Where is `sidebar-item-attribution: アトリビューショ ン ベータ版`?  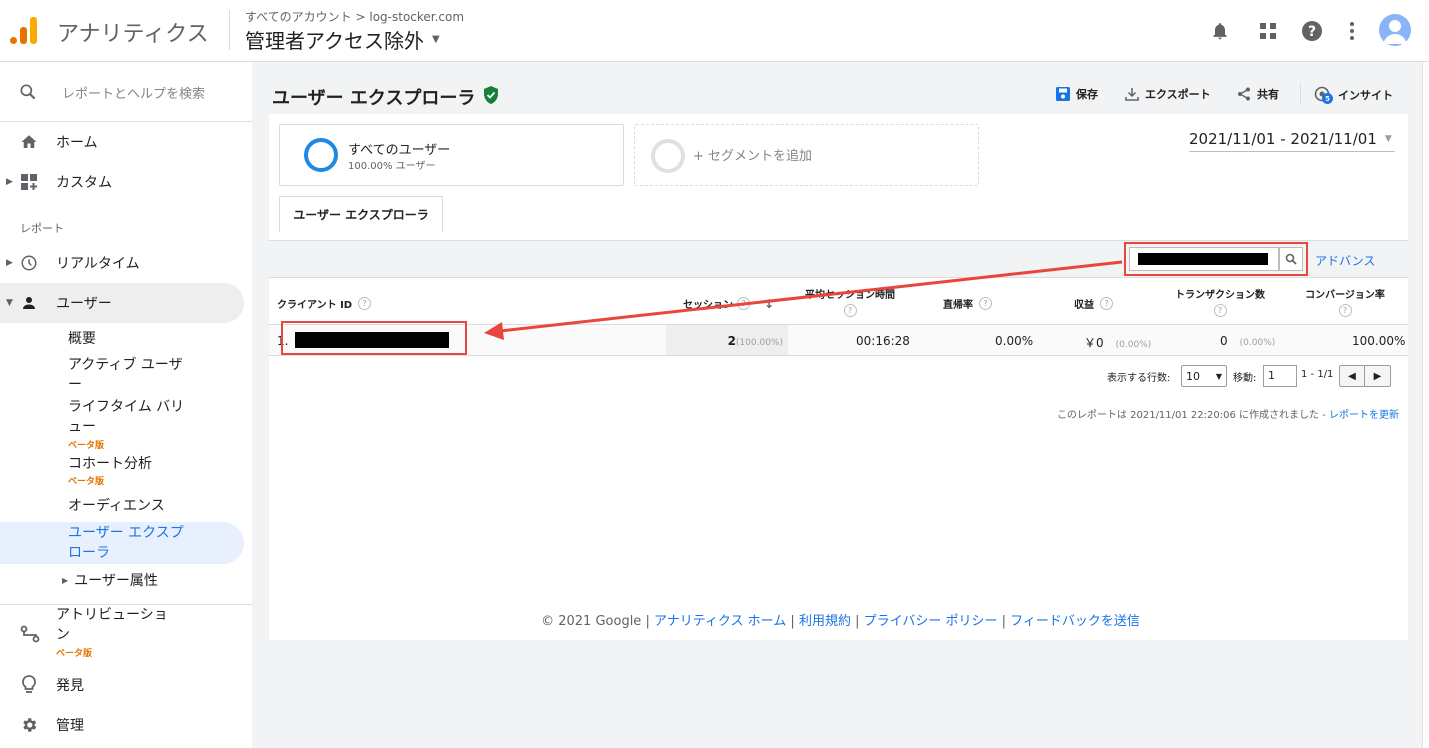
sidebar-item-attribution: アトリビューショ ン ベータ版 is located at coordinates (122, 633).